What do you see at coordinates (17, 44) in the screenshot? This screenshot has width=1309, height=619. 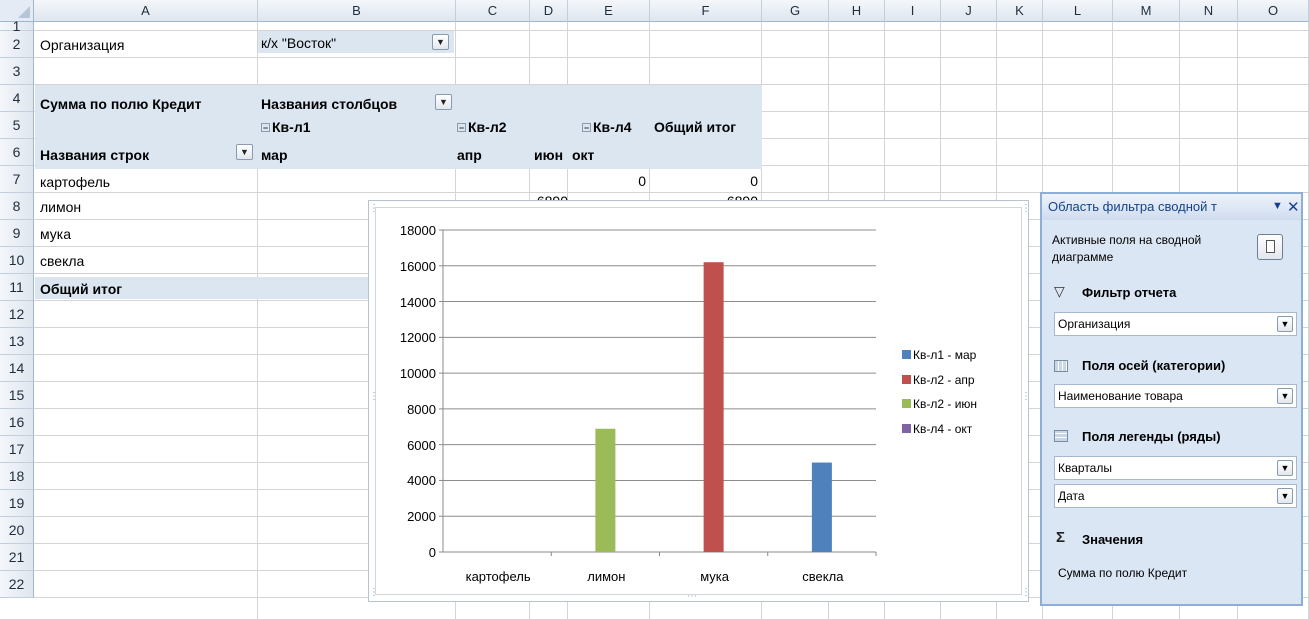 I see `row-header-2: 2` at bounding box center [17, 44].